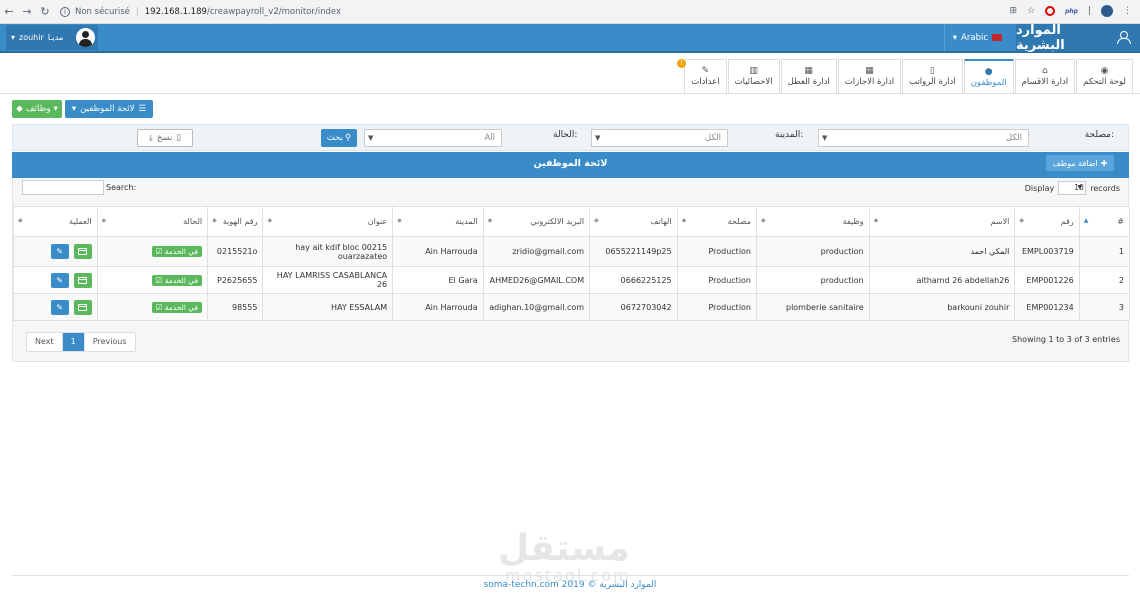  I want to click on tab-7: ✎ اعدادات, so click(705, 76).